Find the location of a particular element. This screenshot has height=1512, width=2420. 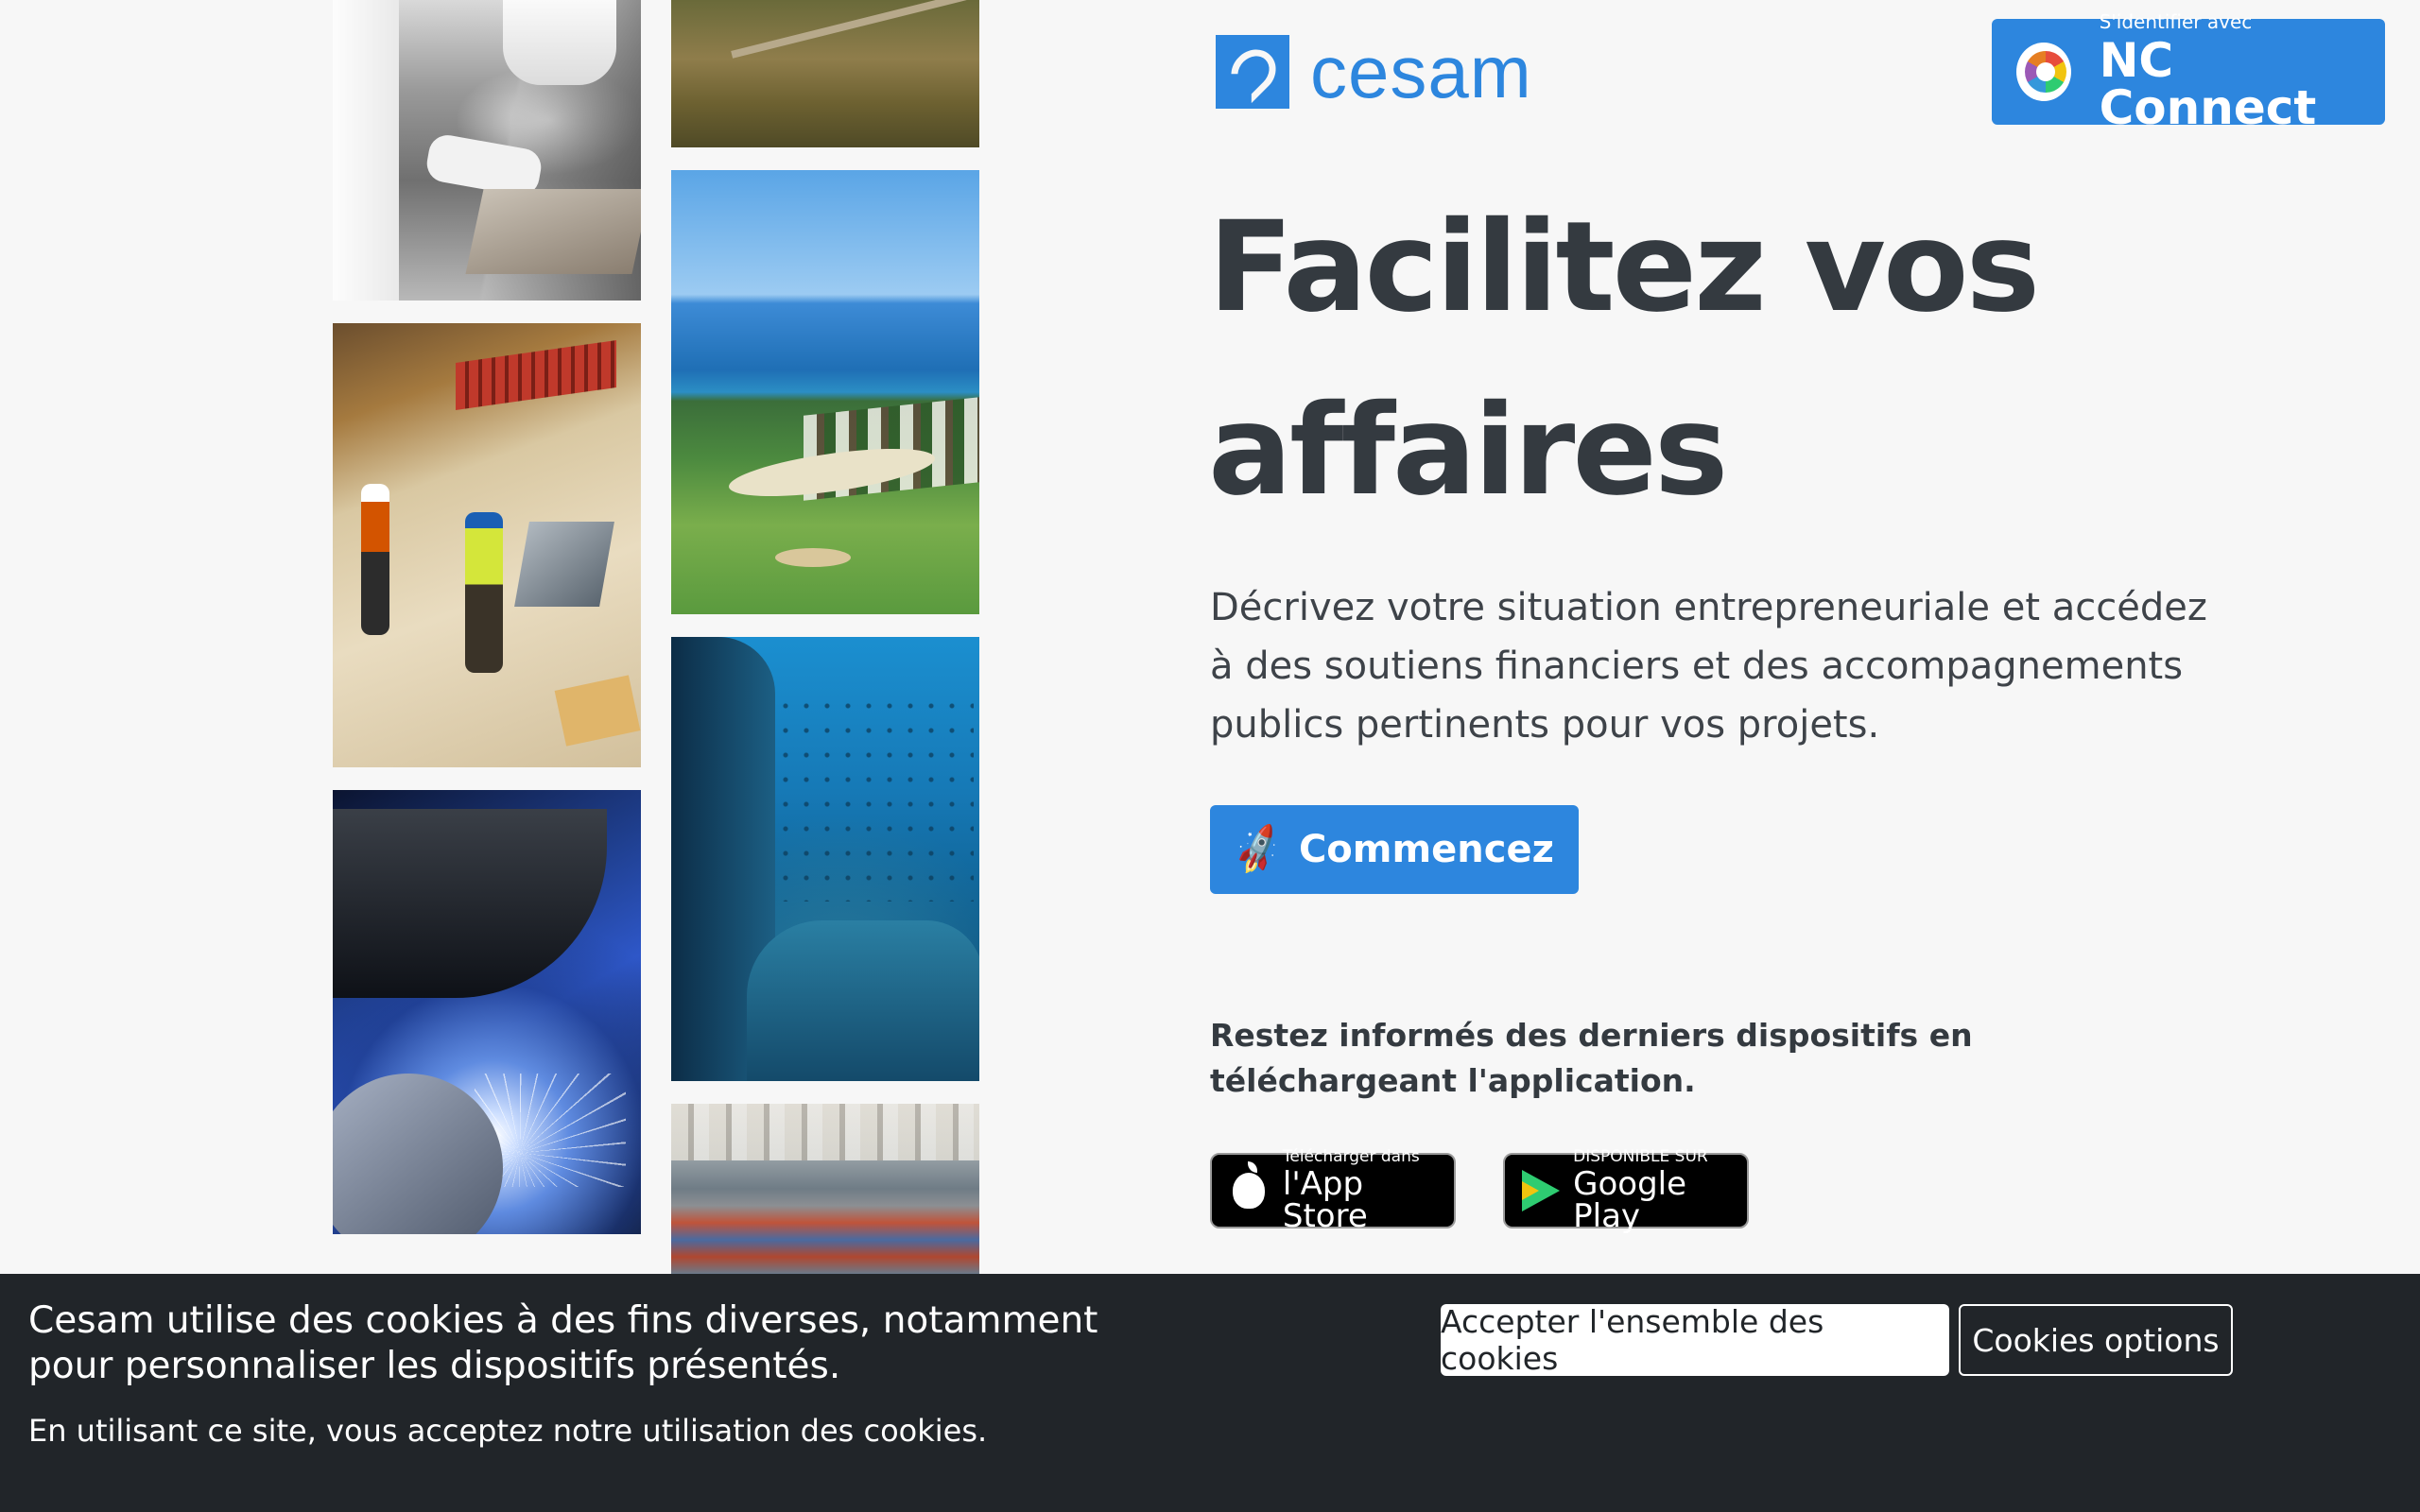

hero-title: Facilitez vos affaires is located at coordinates (1624, 359).